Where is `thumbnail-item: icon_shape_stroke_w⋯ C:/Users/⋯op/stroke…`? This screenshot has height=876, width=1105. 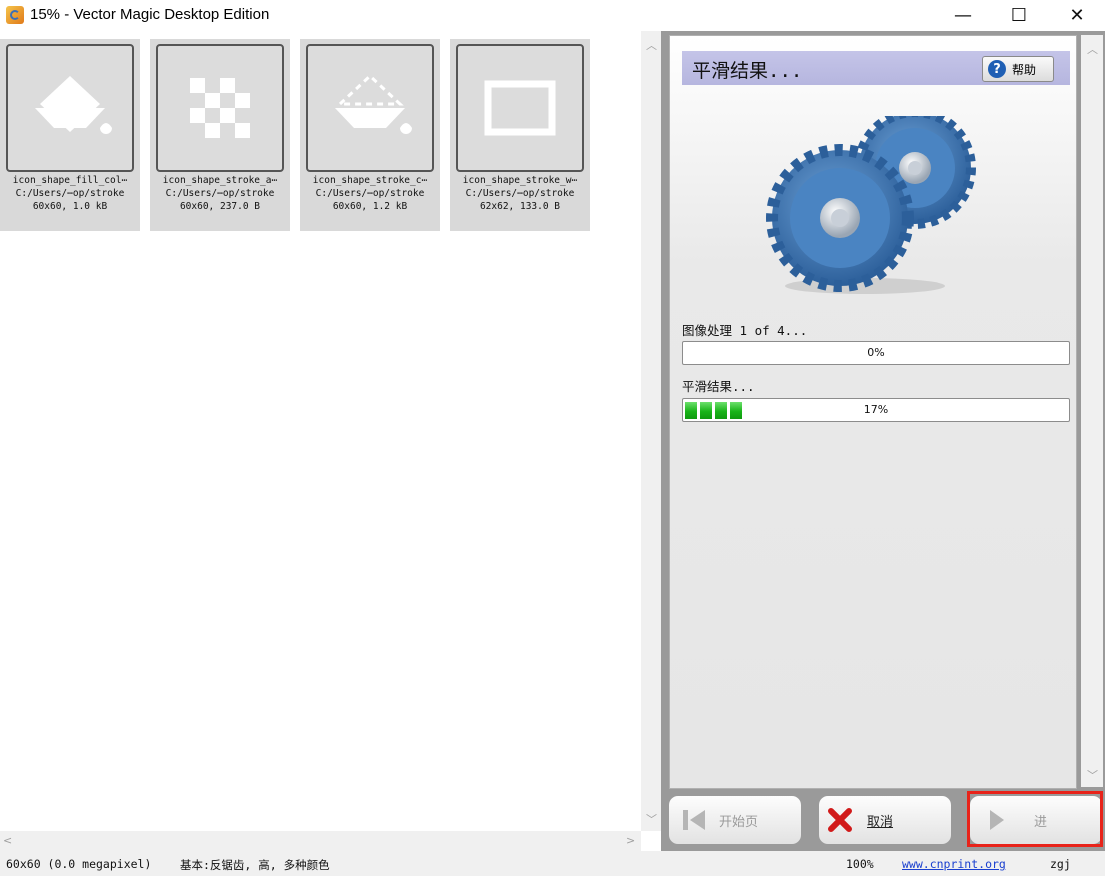
thumbnail-item: icon_shape_stroke_w⋯ C:/Users/⋯op/stroke… is located at coordinates (520, 135).